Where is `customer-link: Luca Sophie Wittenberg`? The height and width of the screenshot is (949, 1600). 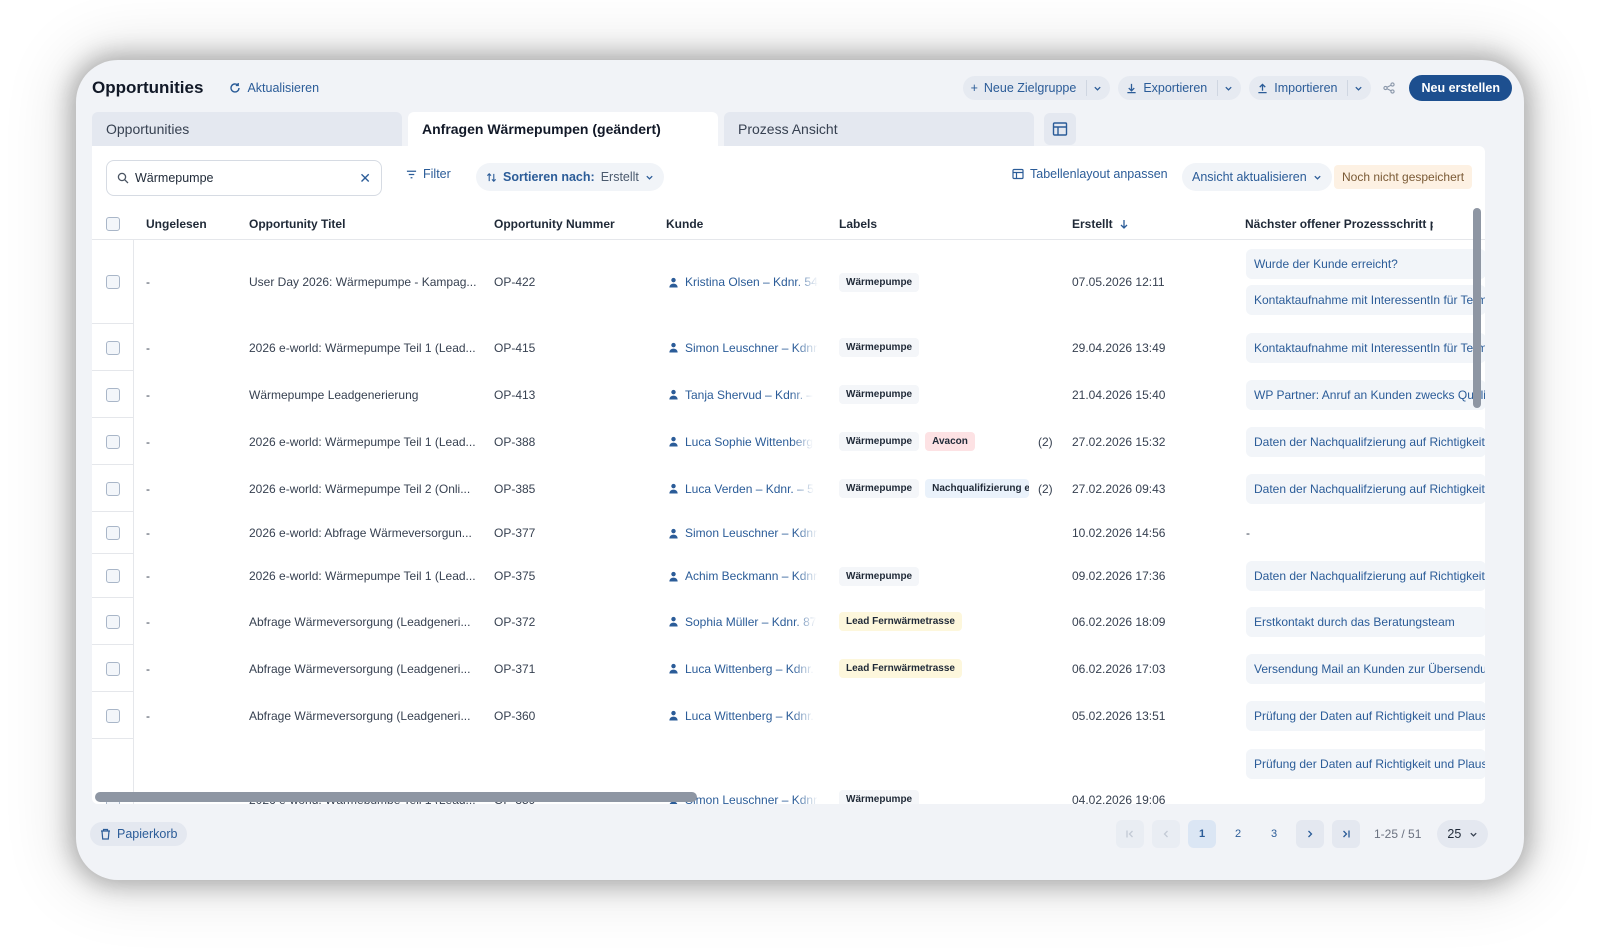 customer-link: Luca Sophie Wittenberg is located at coordinates (749, 442).